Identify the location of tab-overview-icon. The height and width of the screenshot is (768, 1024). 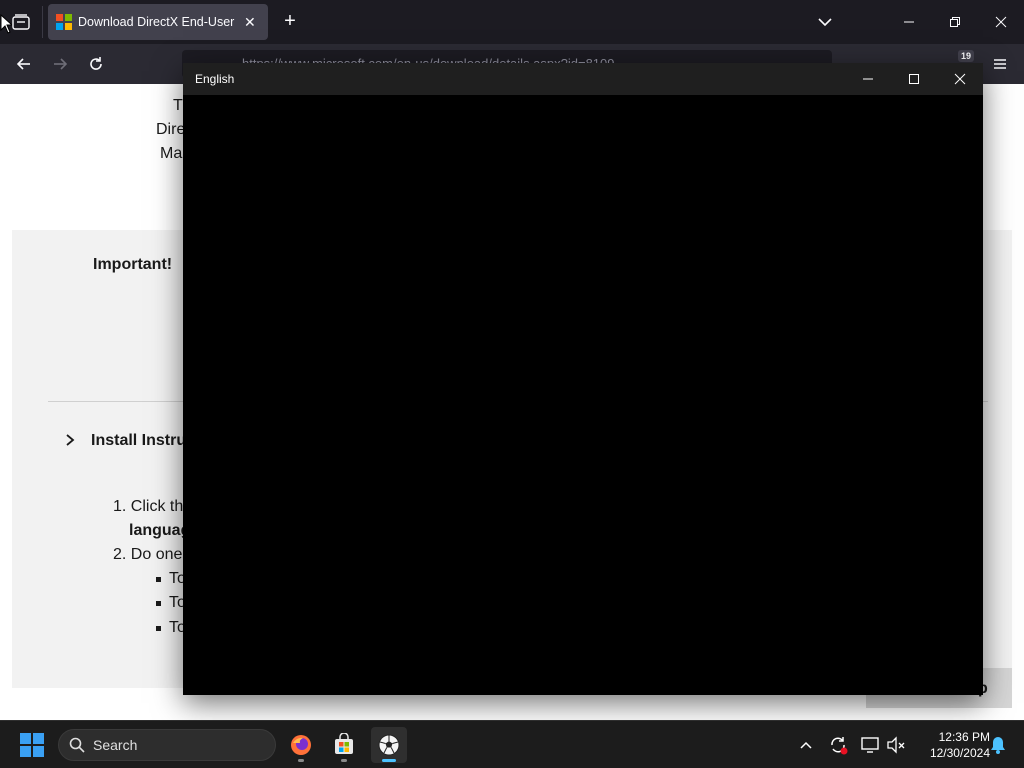
(21, 22).